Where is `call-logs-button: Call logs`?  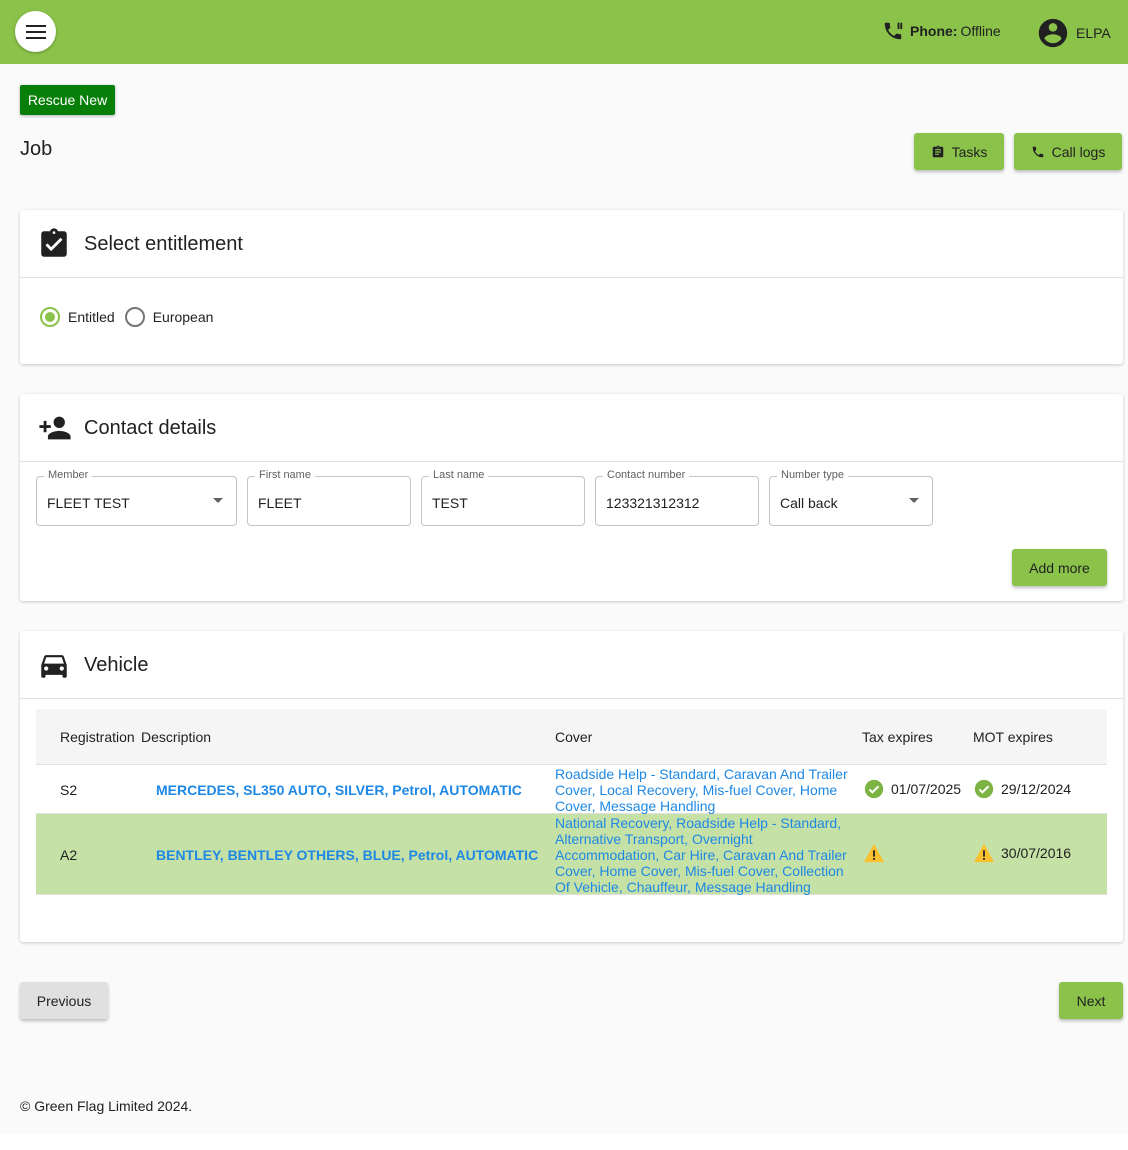 call-logs-button: Call logs is located at coordinates (1068, 151).